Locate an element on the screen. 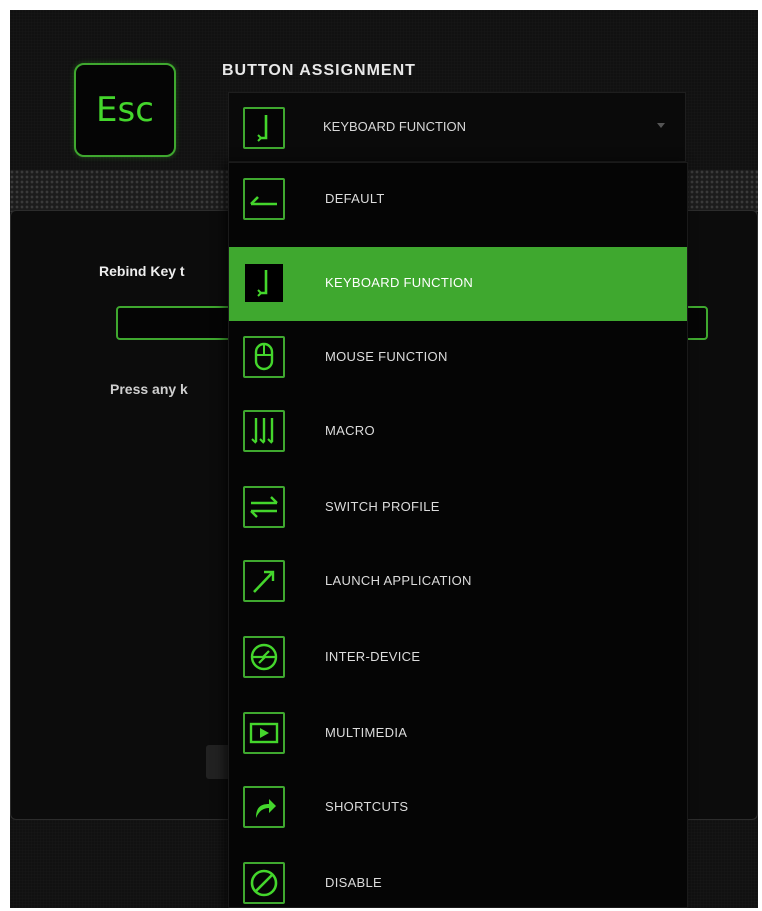 The height and width of the screenshot is (911, 762). menu-item-label: SHORTCUTS is located at coordinates (367, 806).